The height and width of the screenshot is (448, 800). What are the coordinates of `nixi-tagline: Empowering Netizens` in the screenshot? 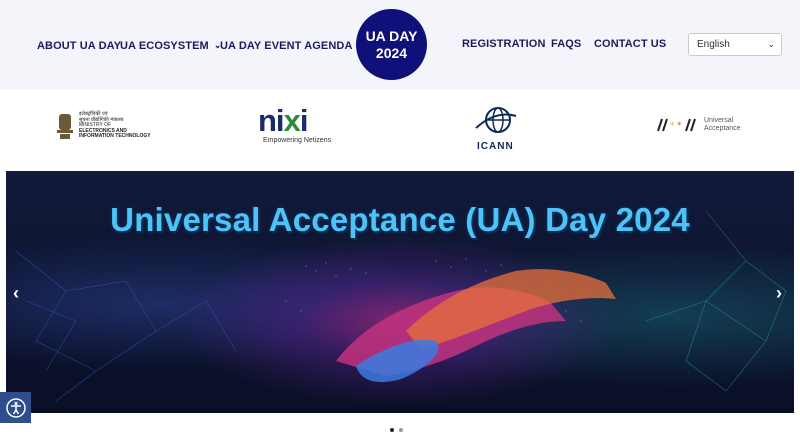 It's located at (297, 140).